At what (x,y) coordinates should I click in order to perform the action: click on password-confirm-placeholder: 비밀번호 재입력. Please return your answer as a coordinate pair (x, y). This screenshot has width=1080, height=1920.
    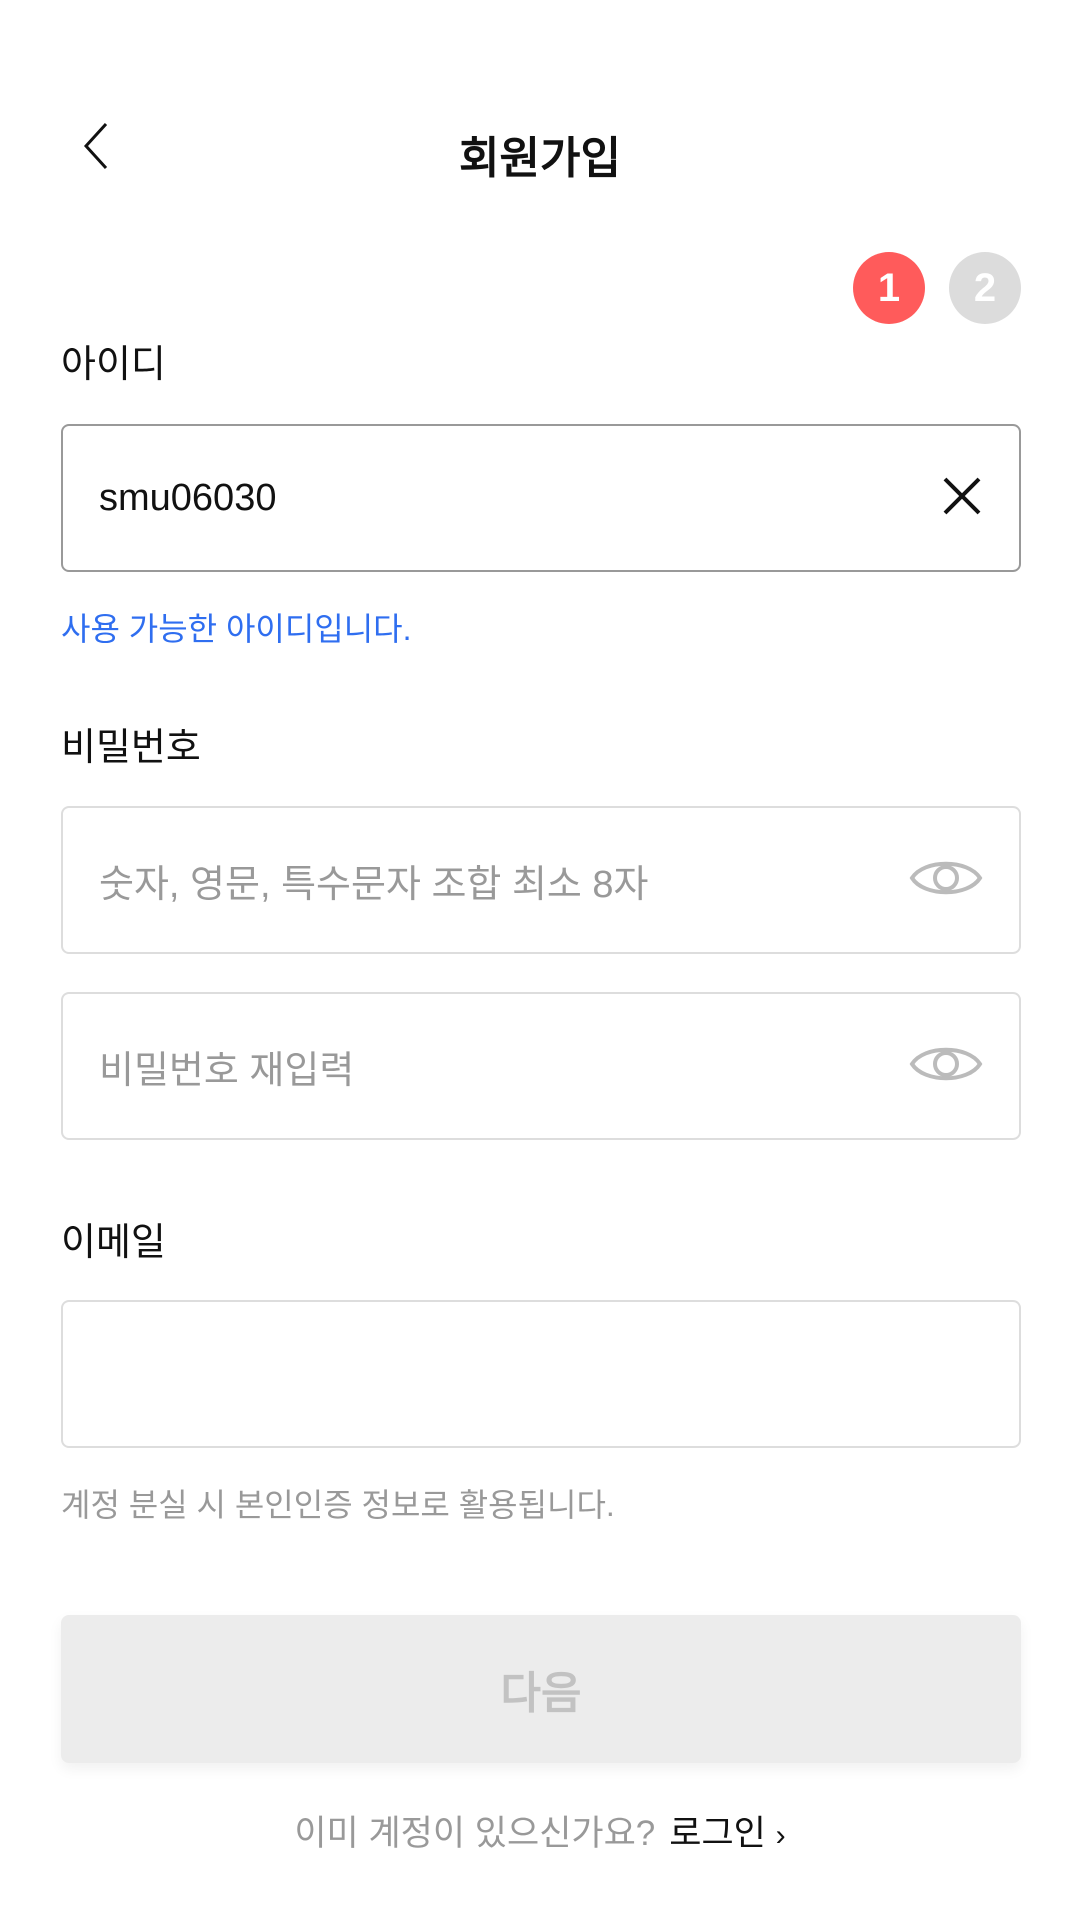
    Looking at the image, I should click on (227, 1070).